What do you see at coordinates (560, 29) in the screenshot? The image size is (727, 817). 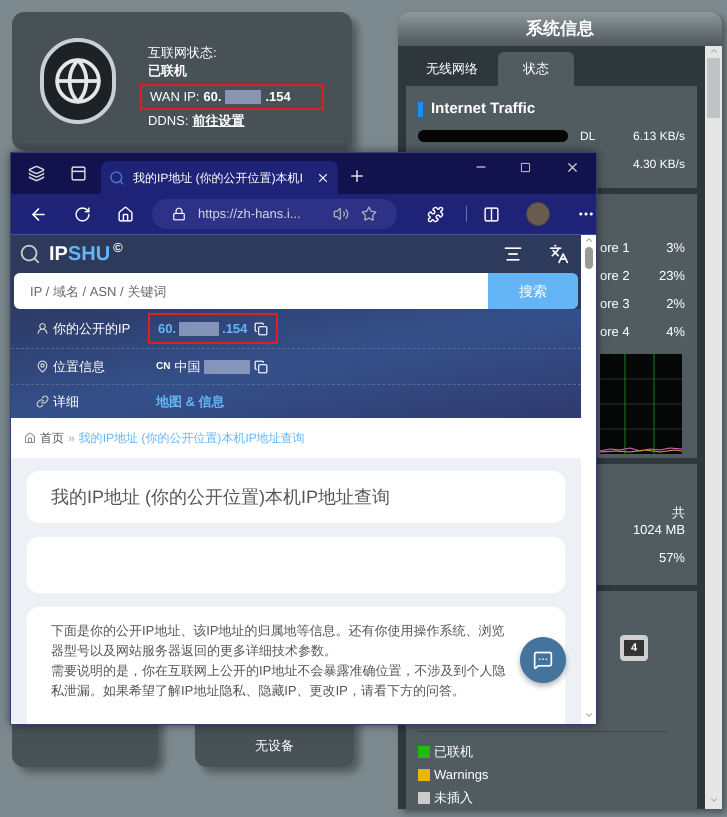 I see `panel-title: 系统信息` at bounding box center [560, 29].